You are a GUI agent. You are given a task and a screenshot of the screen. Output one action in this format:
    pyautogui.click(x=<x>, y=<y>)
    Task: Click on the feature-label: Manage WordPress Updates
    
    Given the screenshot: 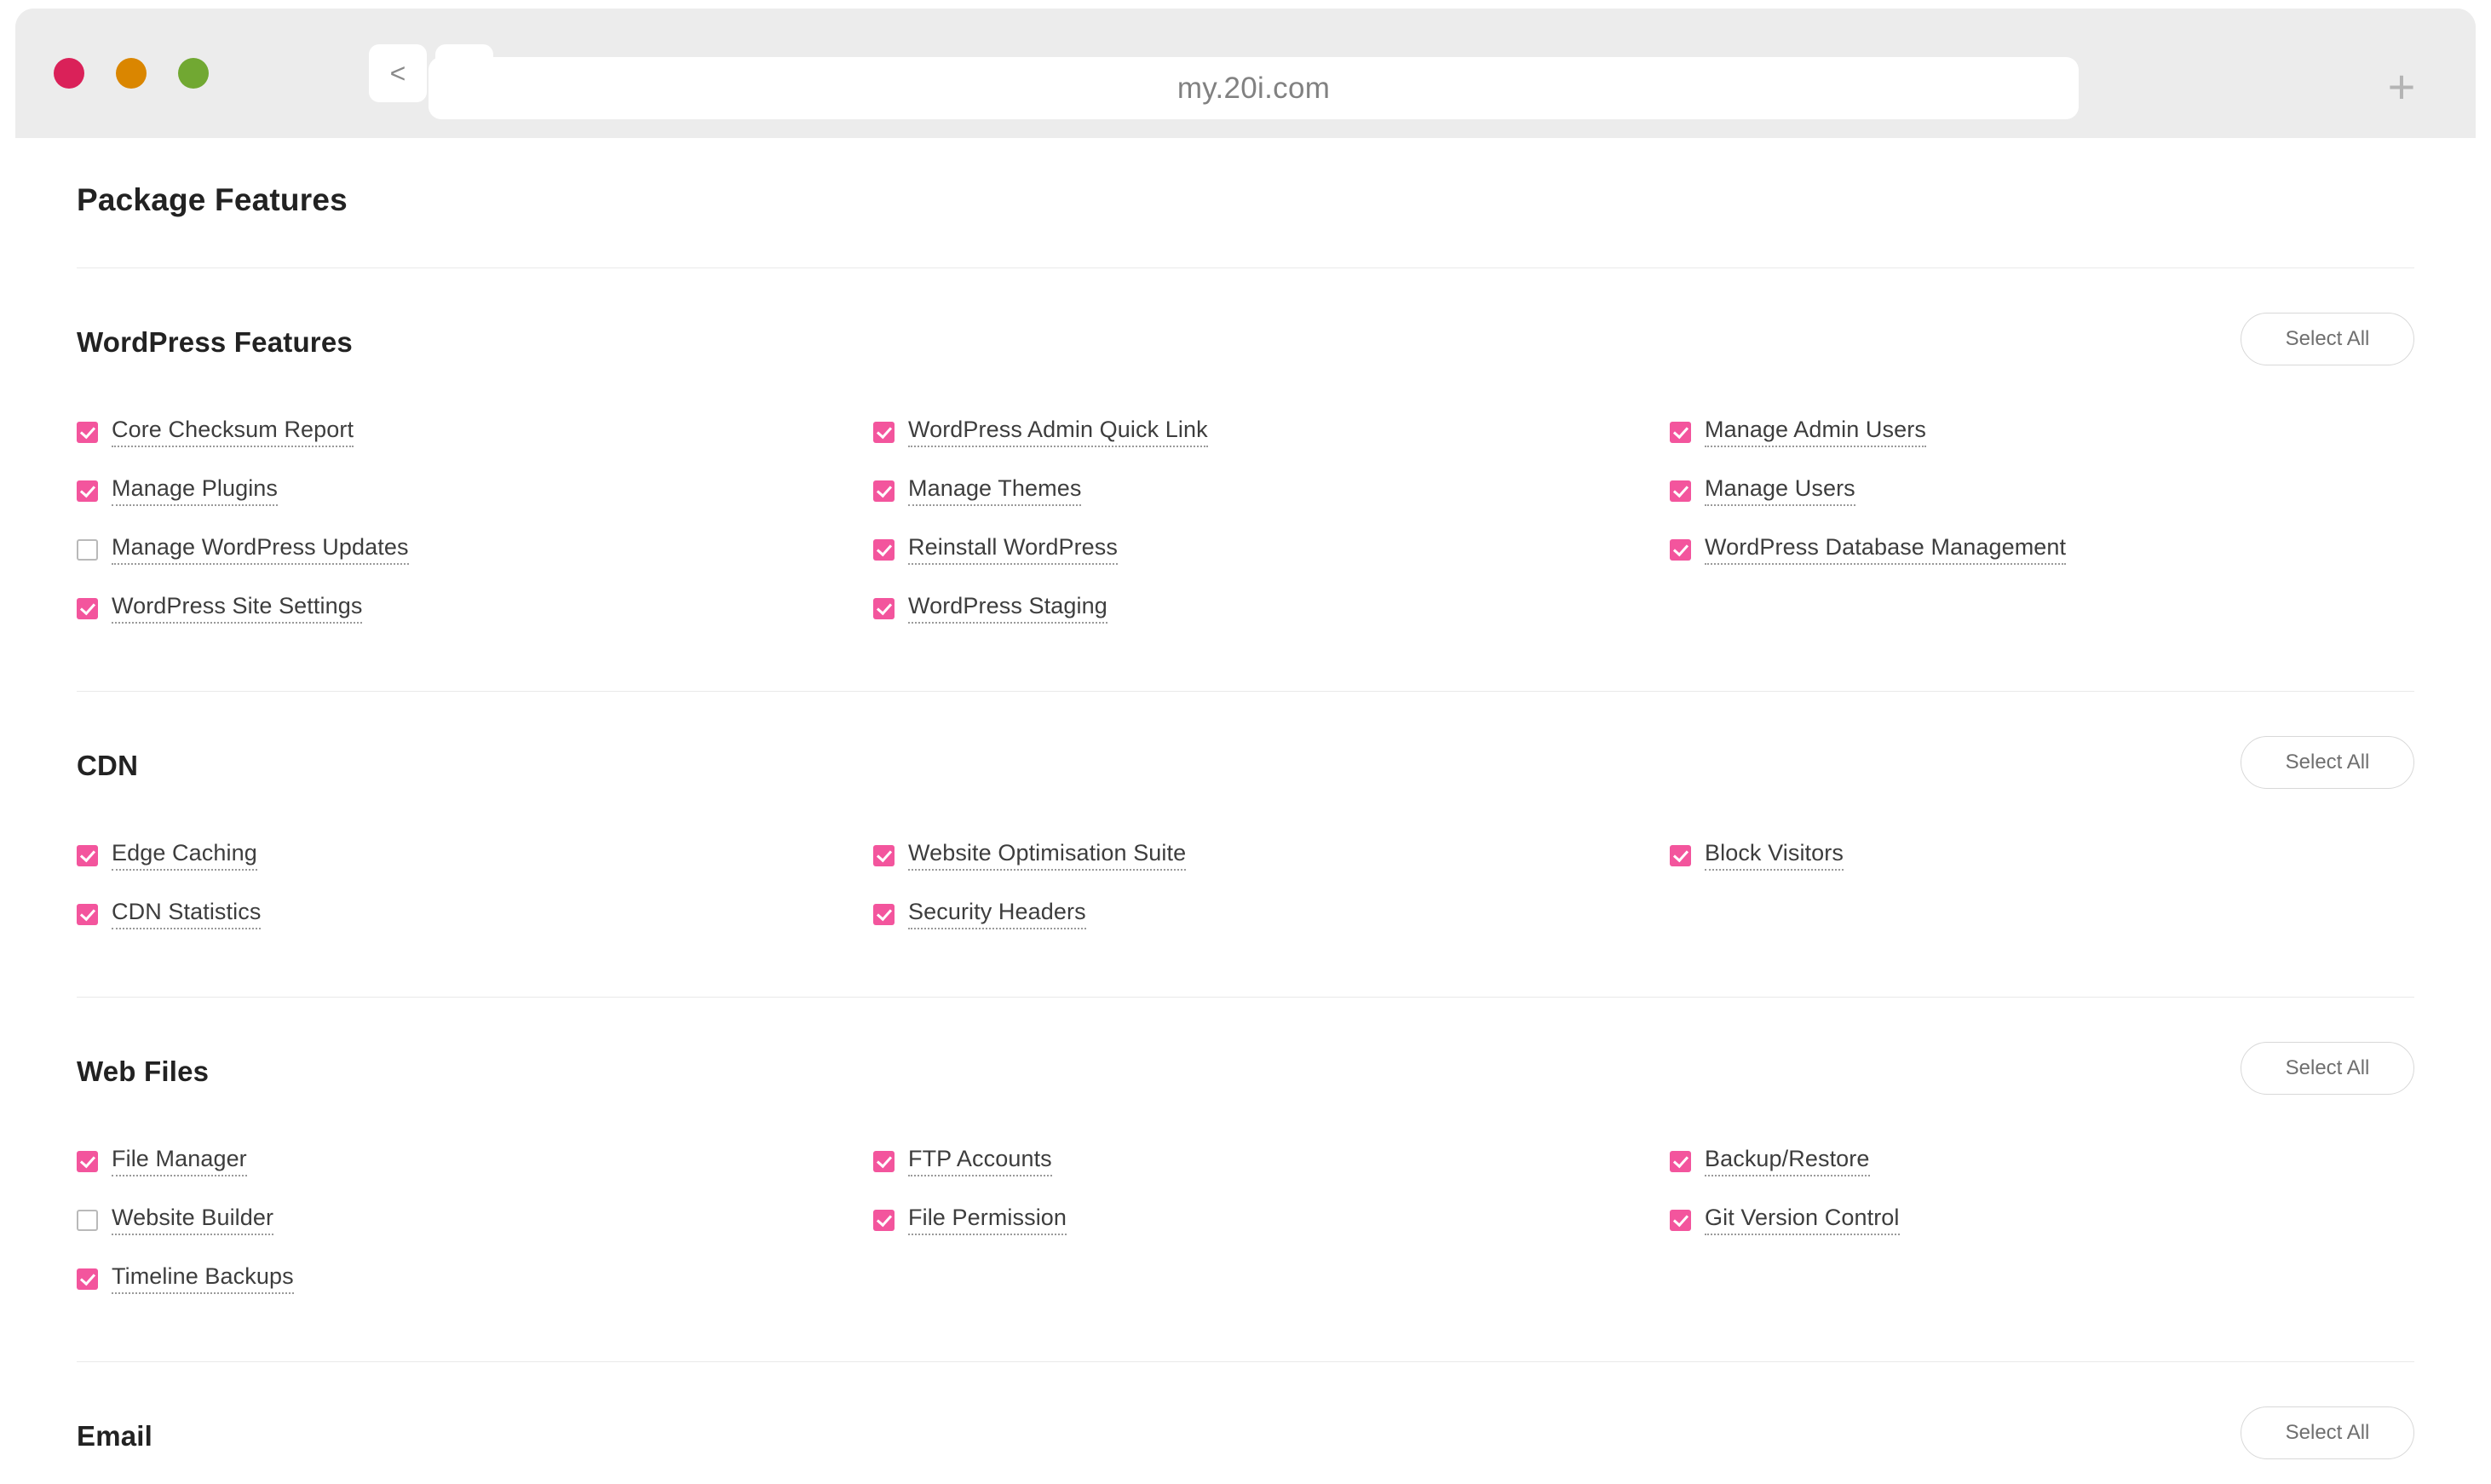 What is the action you would take?
    pyautogui.click(x=260, y=549)
    